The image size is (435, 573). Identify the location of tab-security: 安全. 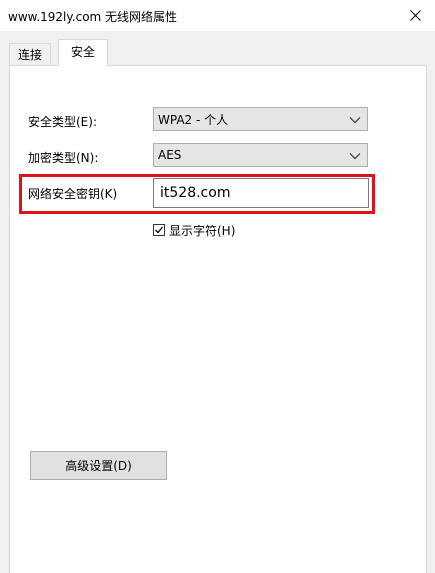
(83, 52).